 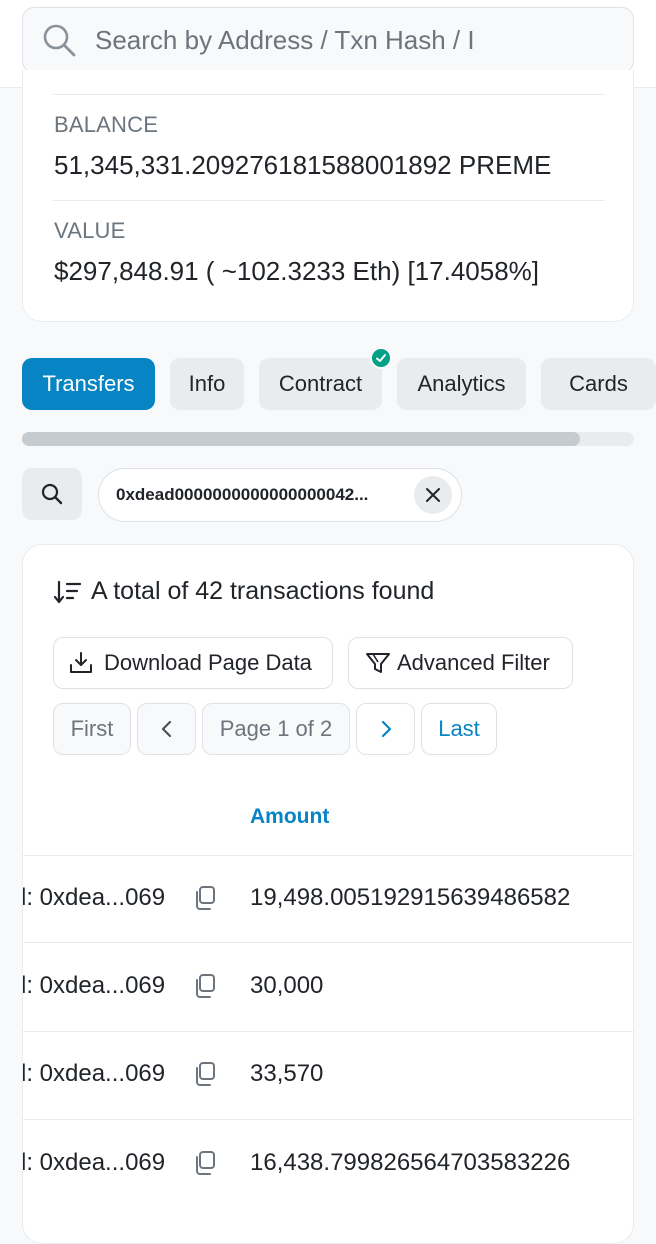 What do you see at coordinates (106, 124) in the screenshot?
I see `balance-label: BALANCE` at bounding box center [106, 124].